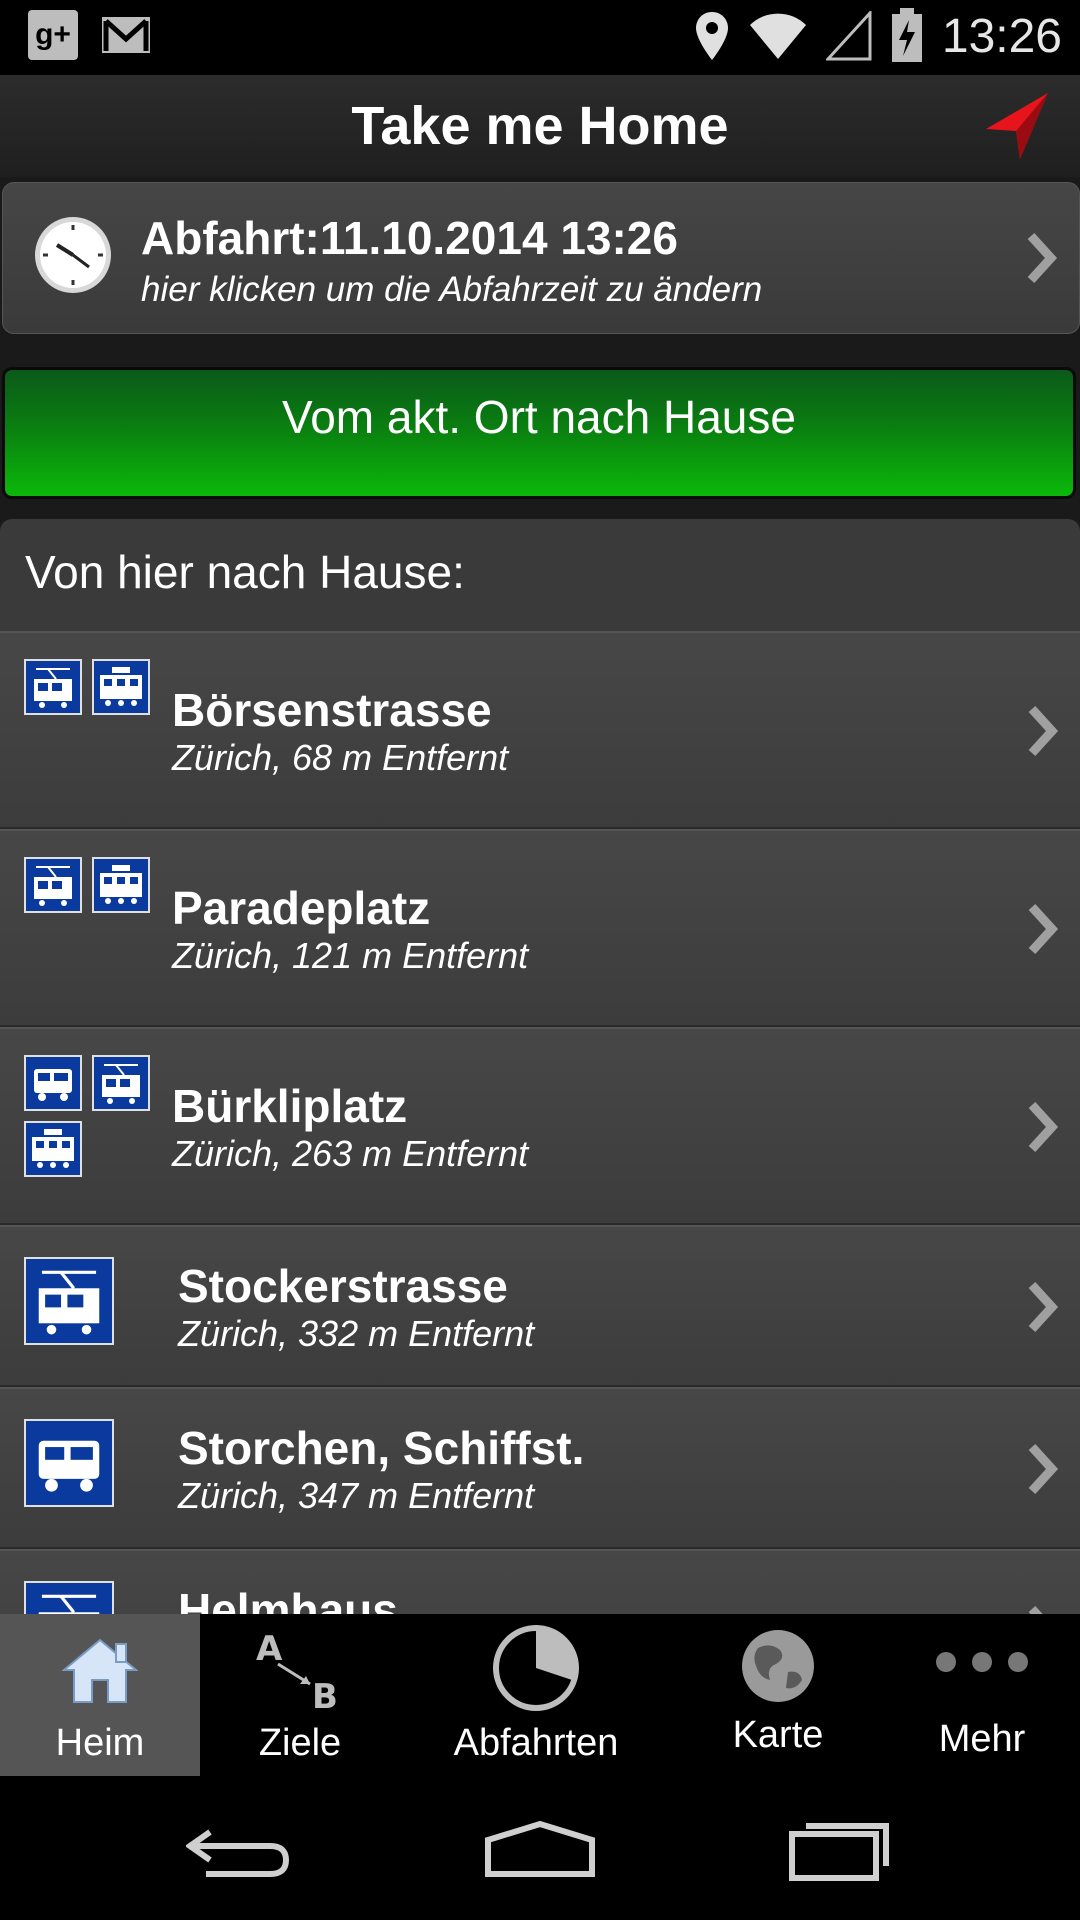  What do you see at coordinates (540, 928) in the screenshot?
I see `station-row: Paradeplatz Zürich, 121 m Entfernt` at bounding box center [540, 928].